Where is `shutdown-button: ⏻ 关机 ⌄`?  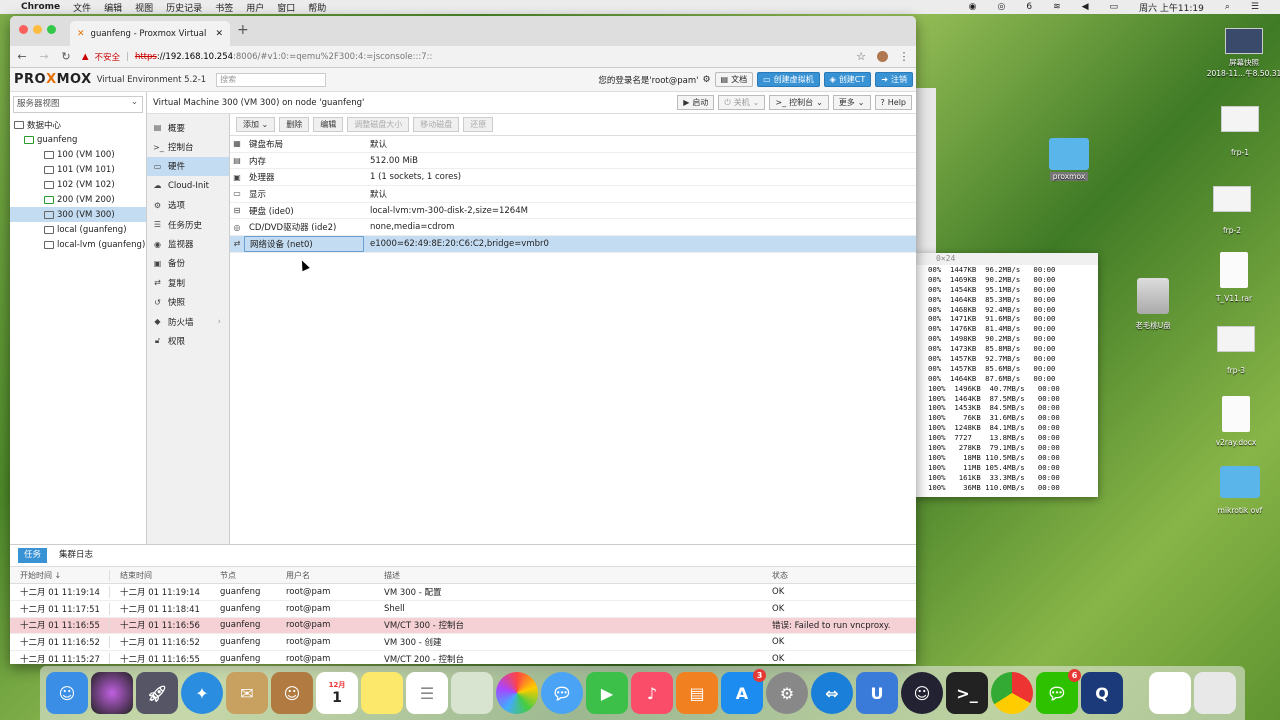 shutdown-button: ⏻ 关机 ⌄ is located at coordinates (742, 102).